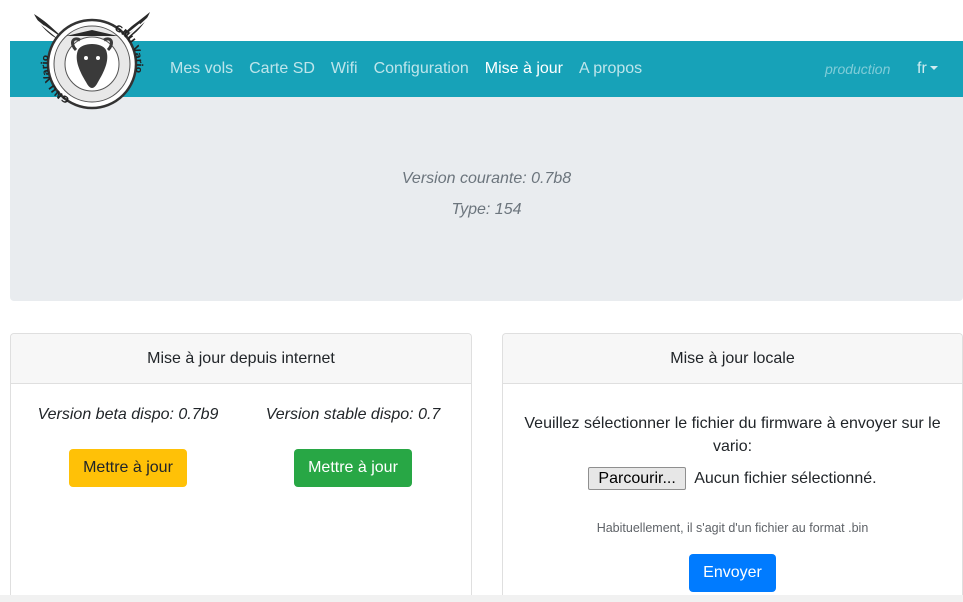 This screenshot has width=963, height=602. I want to click on nav-item-a-propos: A propos, so click(610, 69).